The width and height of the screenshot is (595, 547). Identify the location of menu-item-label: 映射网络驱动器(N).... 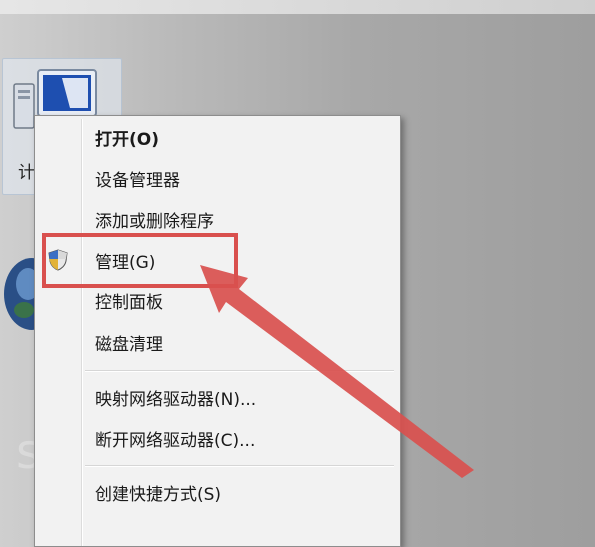
(176, 400).